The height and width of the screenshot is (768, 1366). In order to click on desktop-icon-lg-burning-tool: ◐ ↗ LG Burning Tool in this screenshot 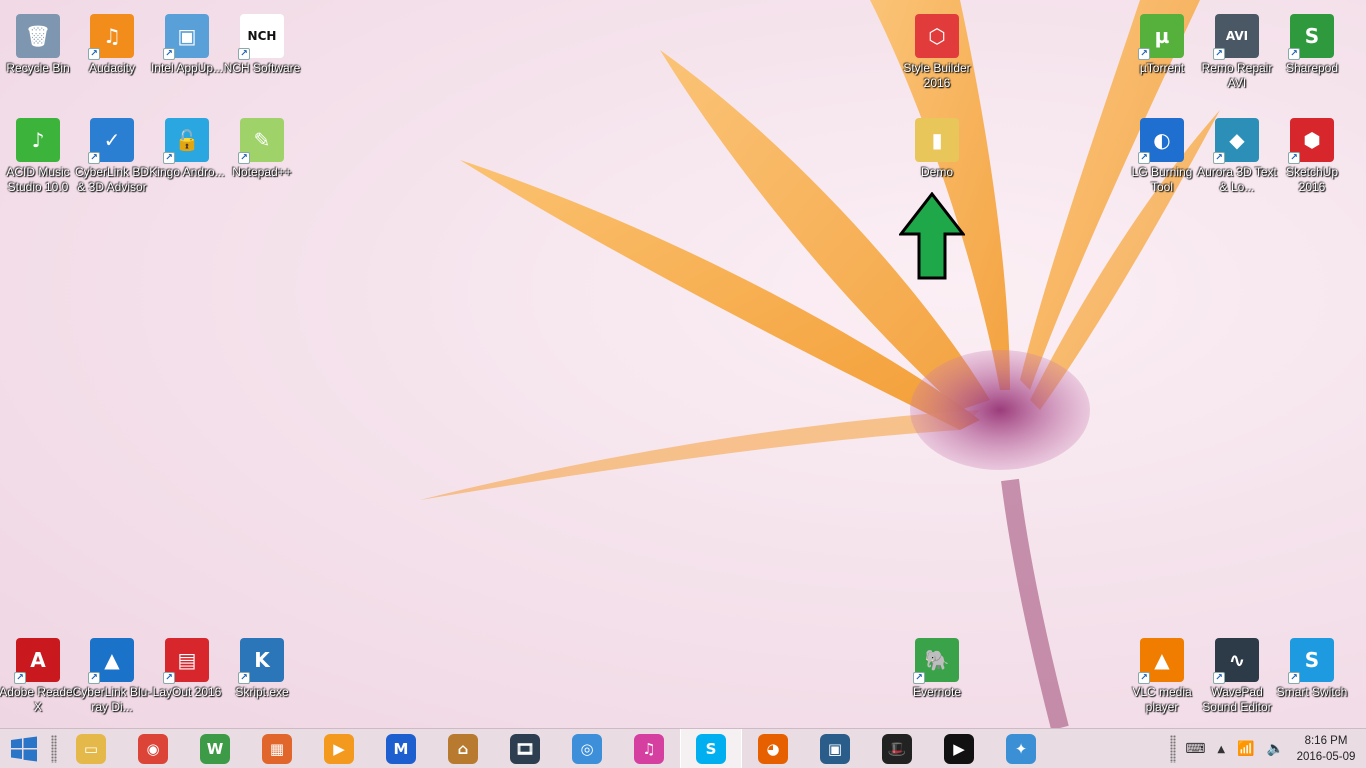, I will do `click(1162, 162)`.